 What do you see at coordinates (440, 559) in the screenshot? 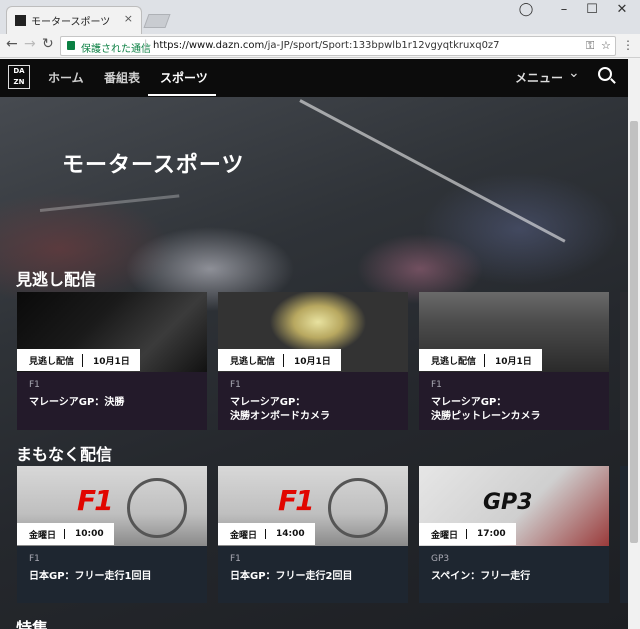
I see `card-sport: GP3` at bounding box center [440, 559].